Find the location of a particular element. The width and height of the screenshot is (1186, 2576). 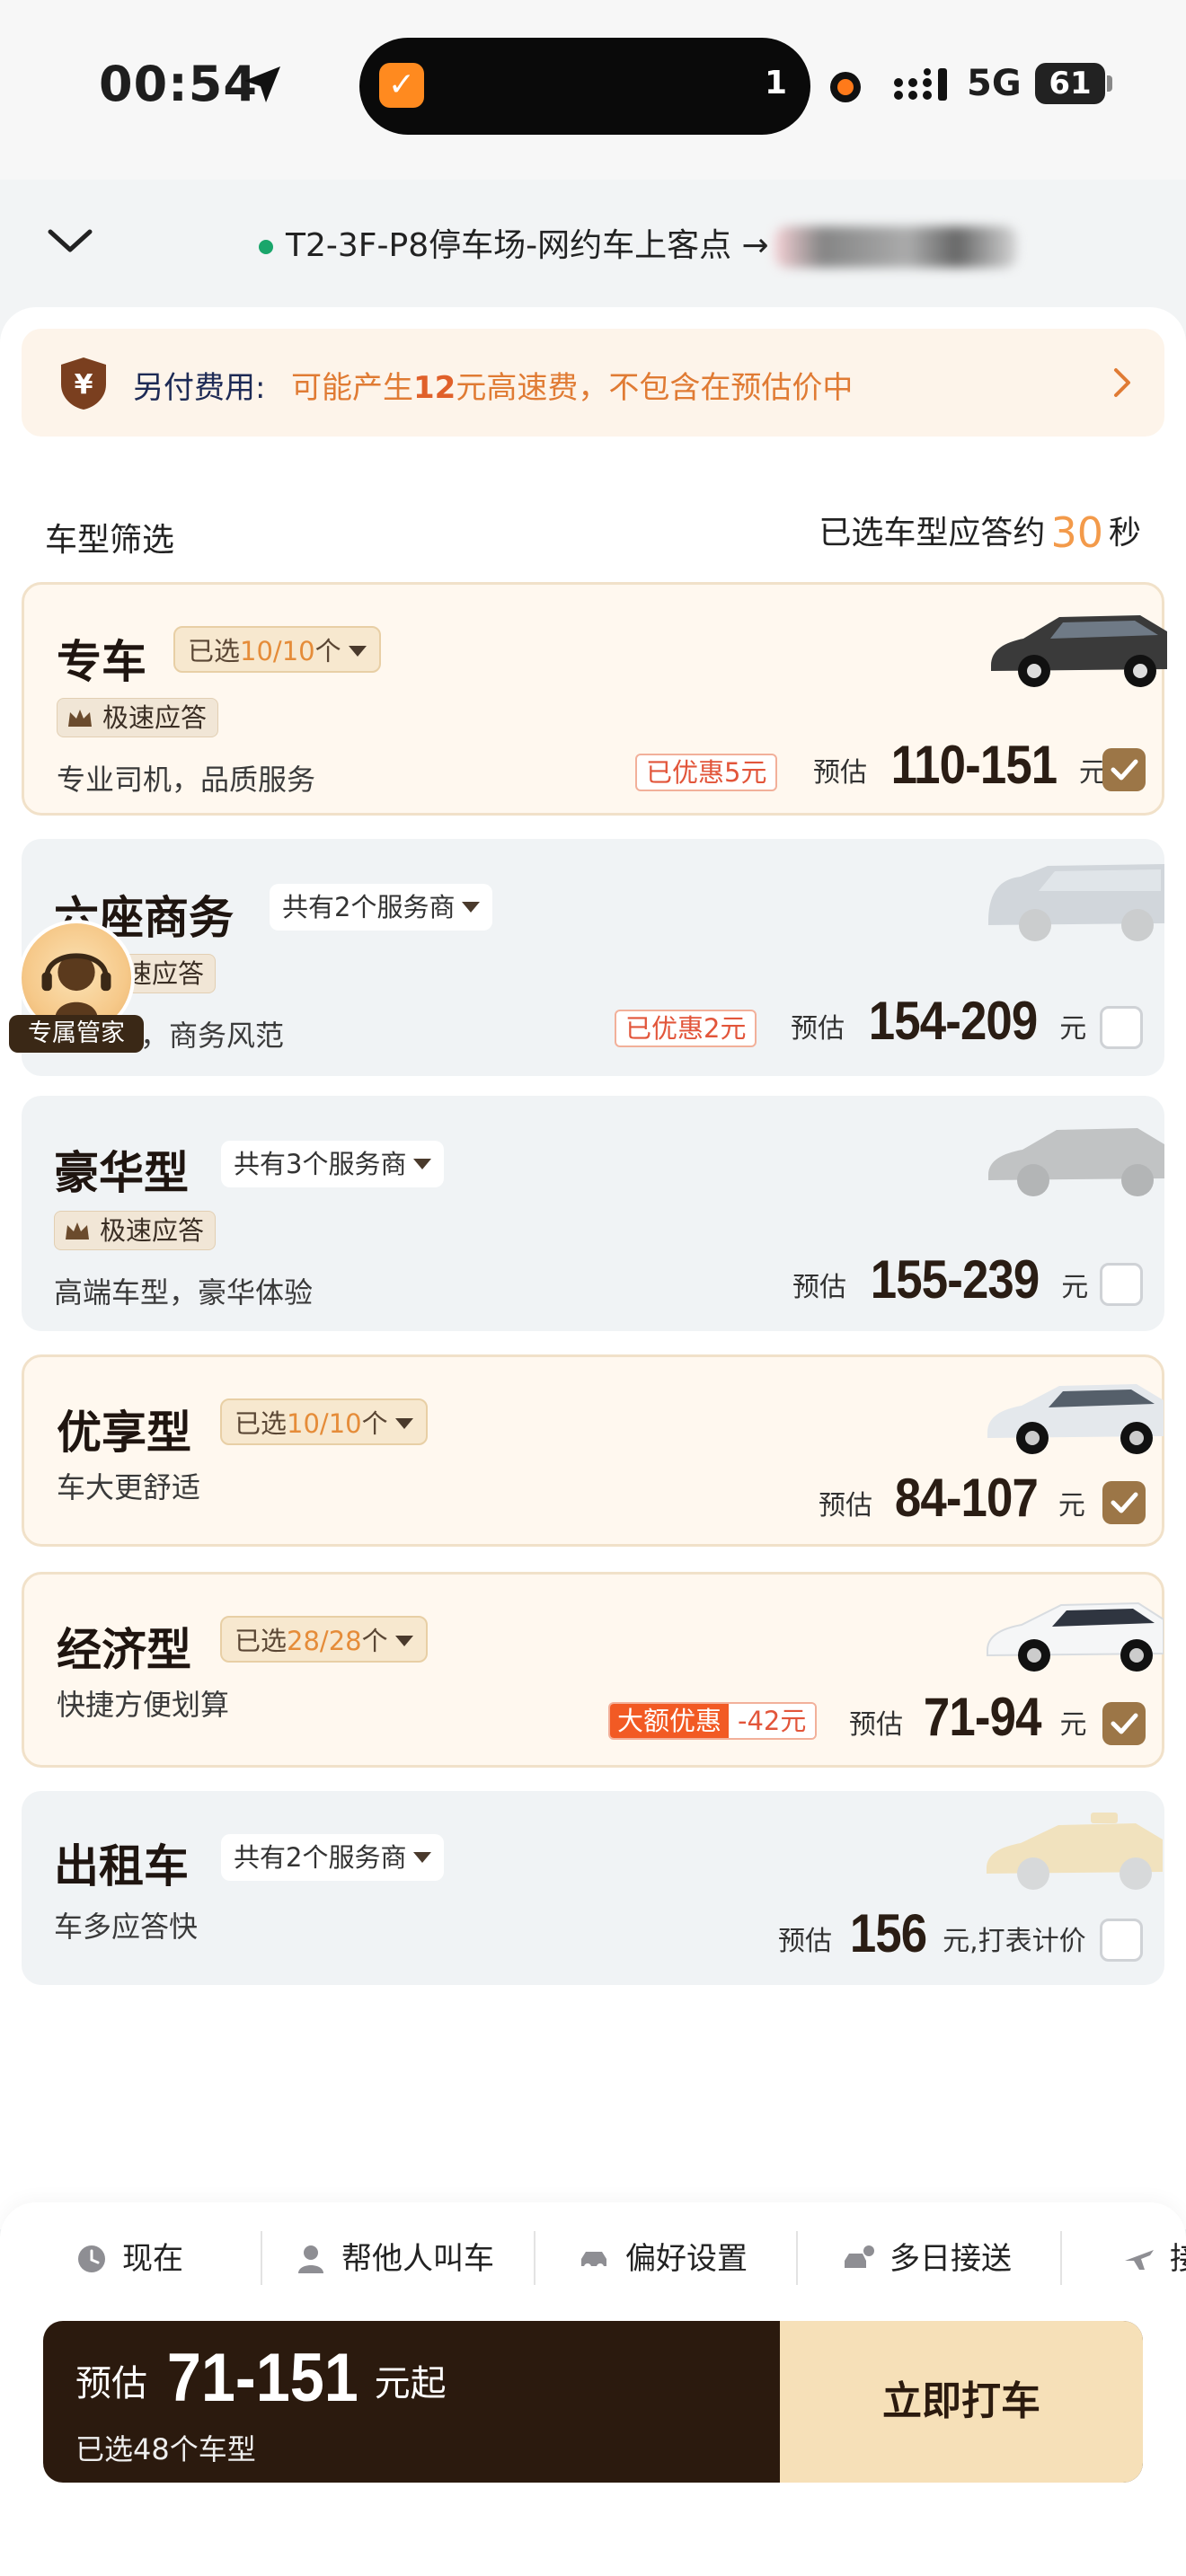

price-estimate: 预估 155-239 元 is located at coordinates (940, 1279).